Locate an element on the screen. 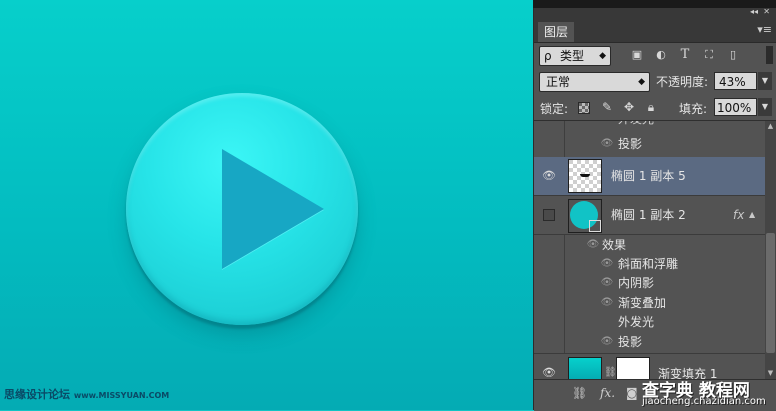 Image resolution: width=776 pixels, height=411 pixels. layer-list-scrollbar: ▲ ▼ is located at coordinates (770, 250).